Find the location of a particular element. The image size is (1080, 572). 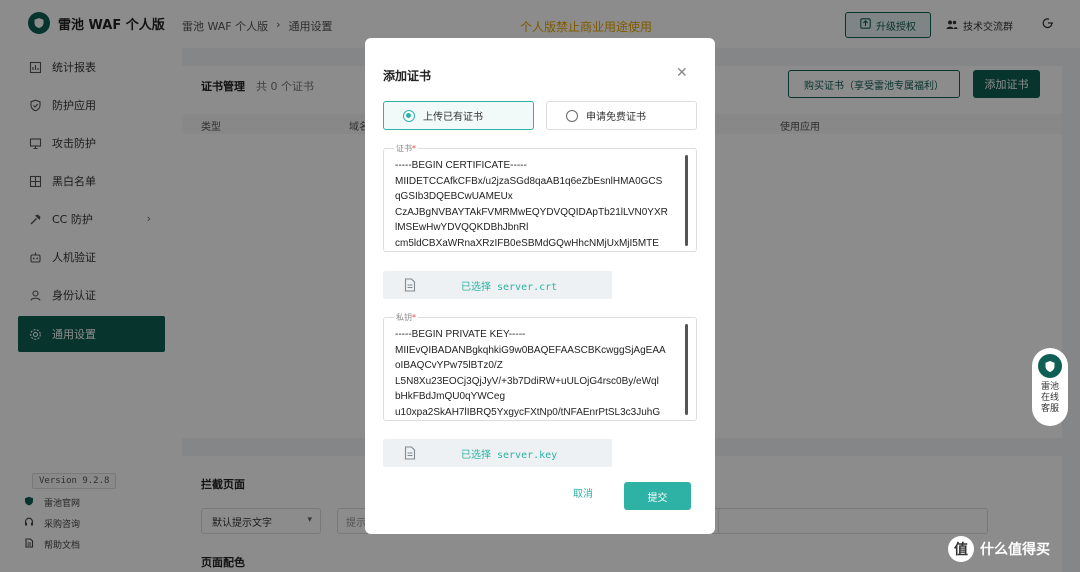

watermark: 值 什么值得买 is located at coordinates (999, 549).